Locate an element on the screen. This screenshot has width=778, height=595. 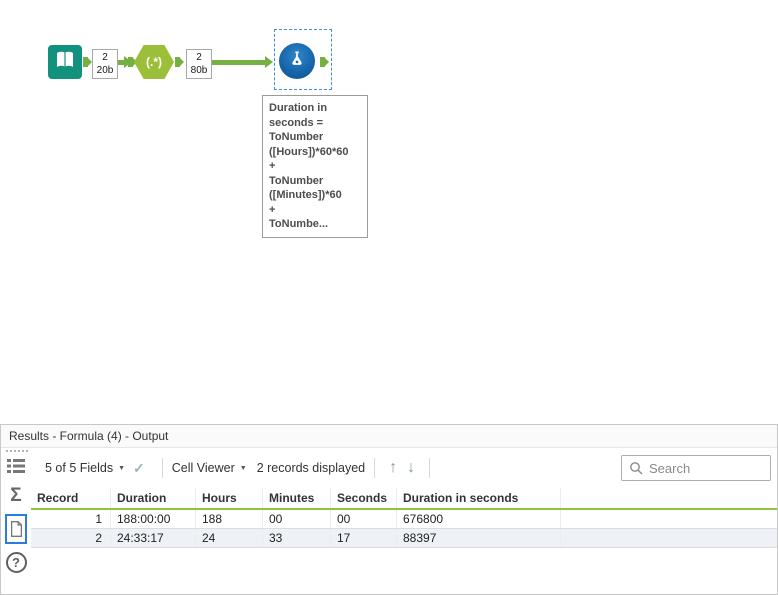
cell-viewer-dropdown: Cell Viewer ▼ is located at coordinates (209, 468).